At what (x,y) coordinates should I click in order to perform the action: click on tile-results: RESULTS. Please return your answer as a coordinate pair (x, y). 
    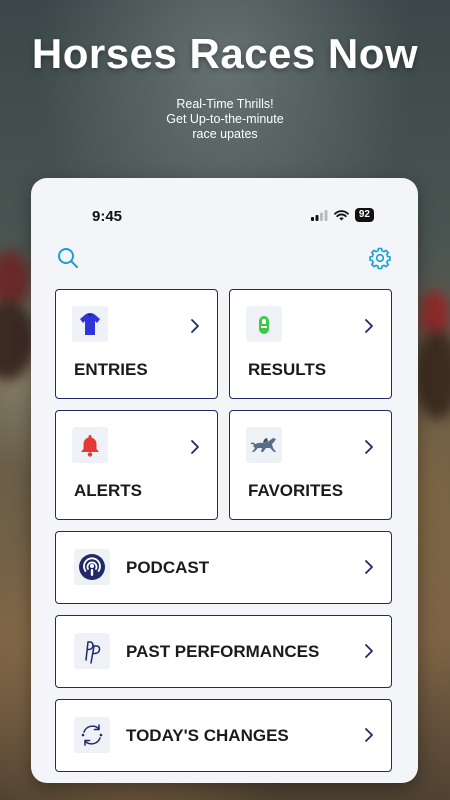
    Looking at the image, I should click on (310, 344).